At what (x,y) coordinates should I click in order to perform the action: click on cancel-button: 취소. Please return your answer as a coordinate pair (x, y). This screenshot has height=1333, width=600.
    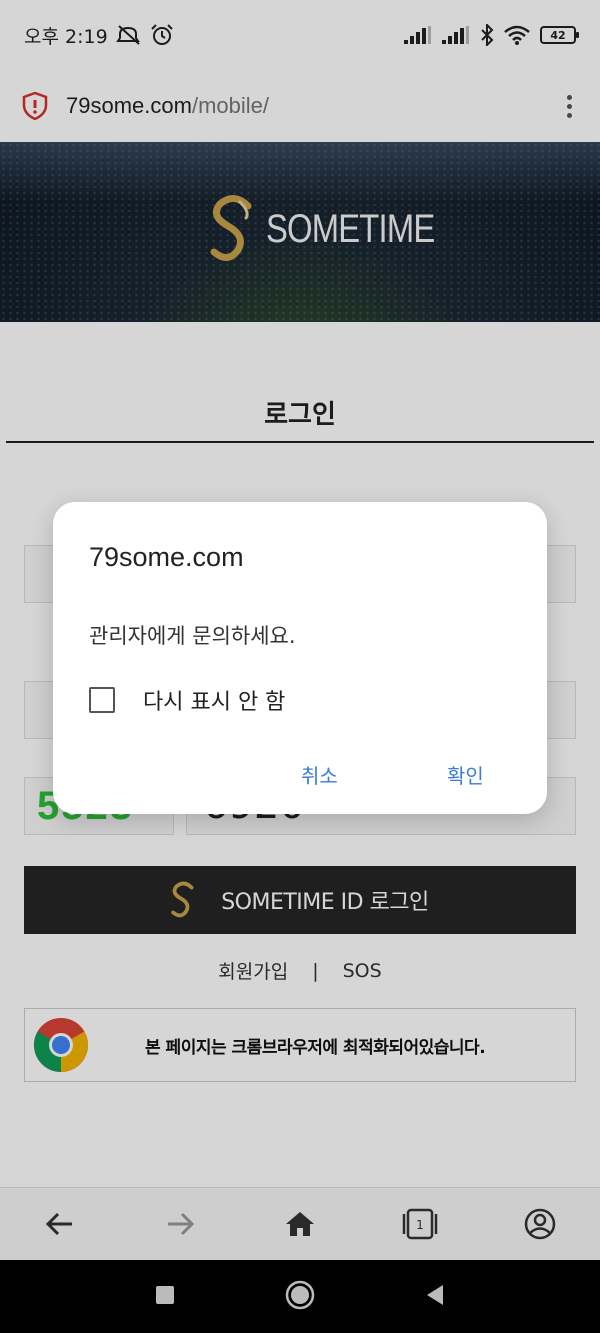
    Looking at the image, I should click on (319, 774).